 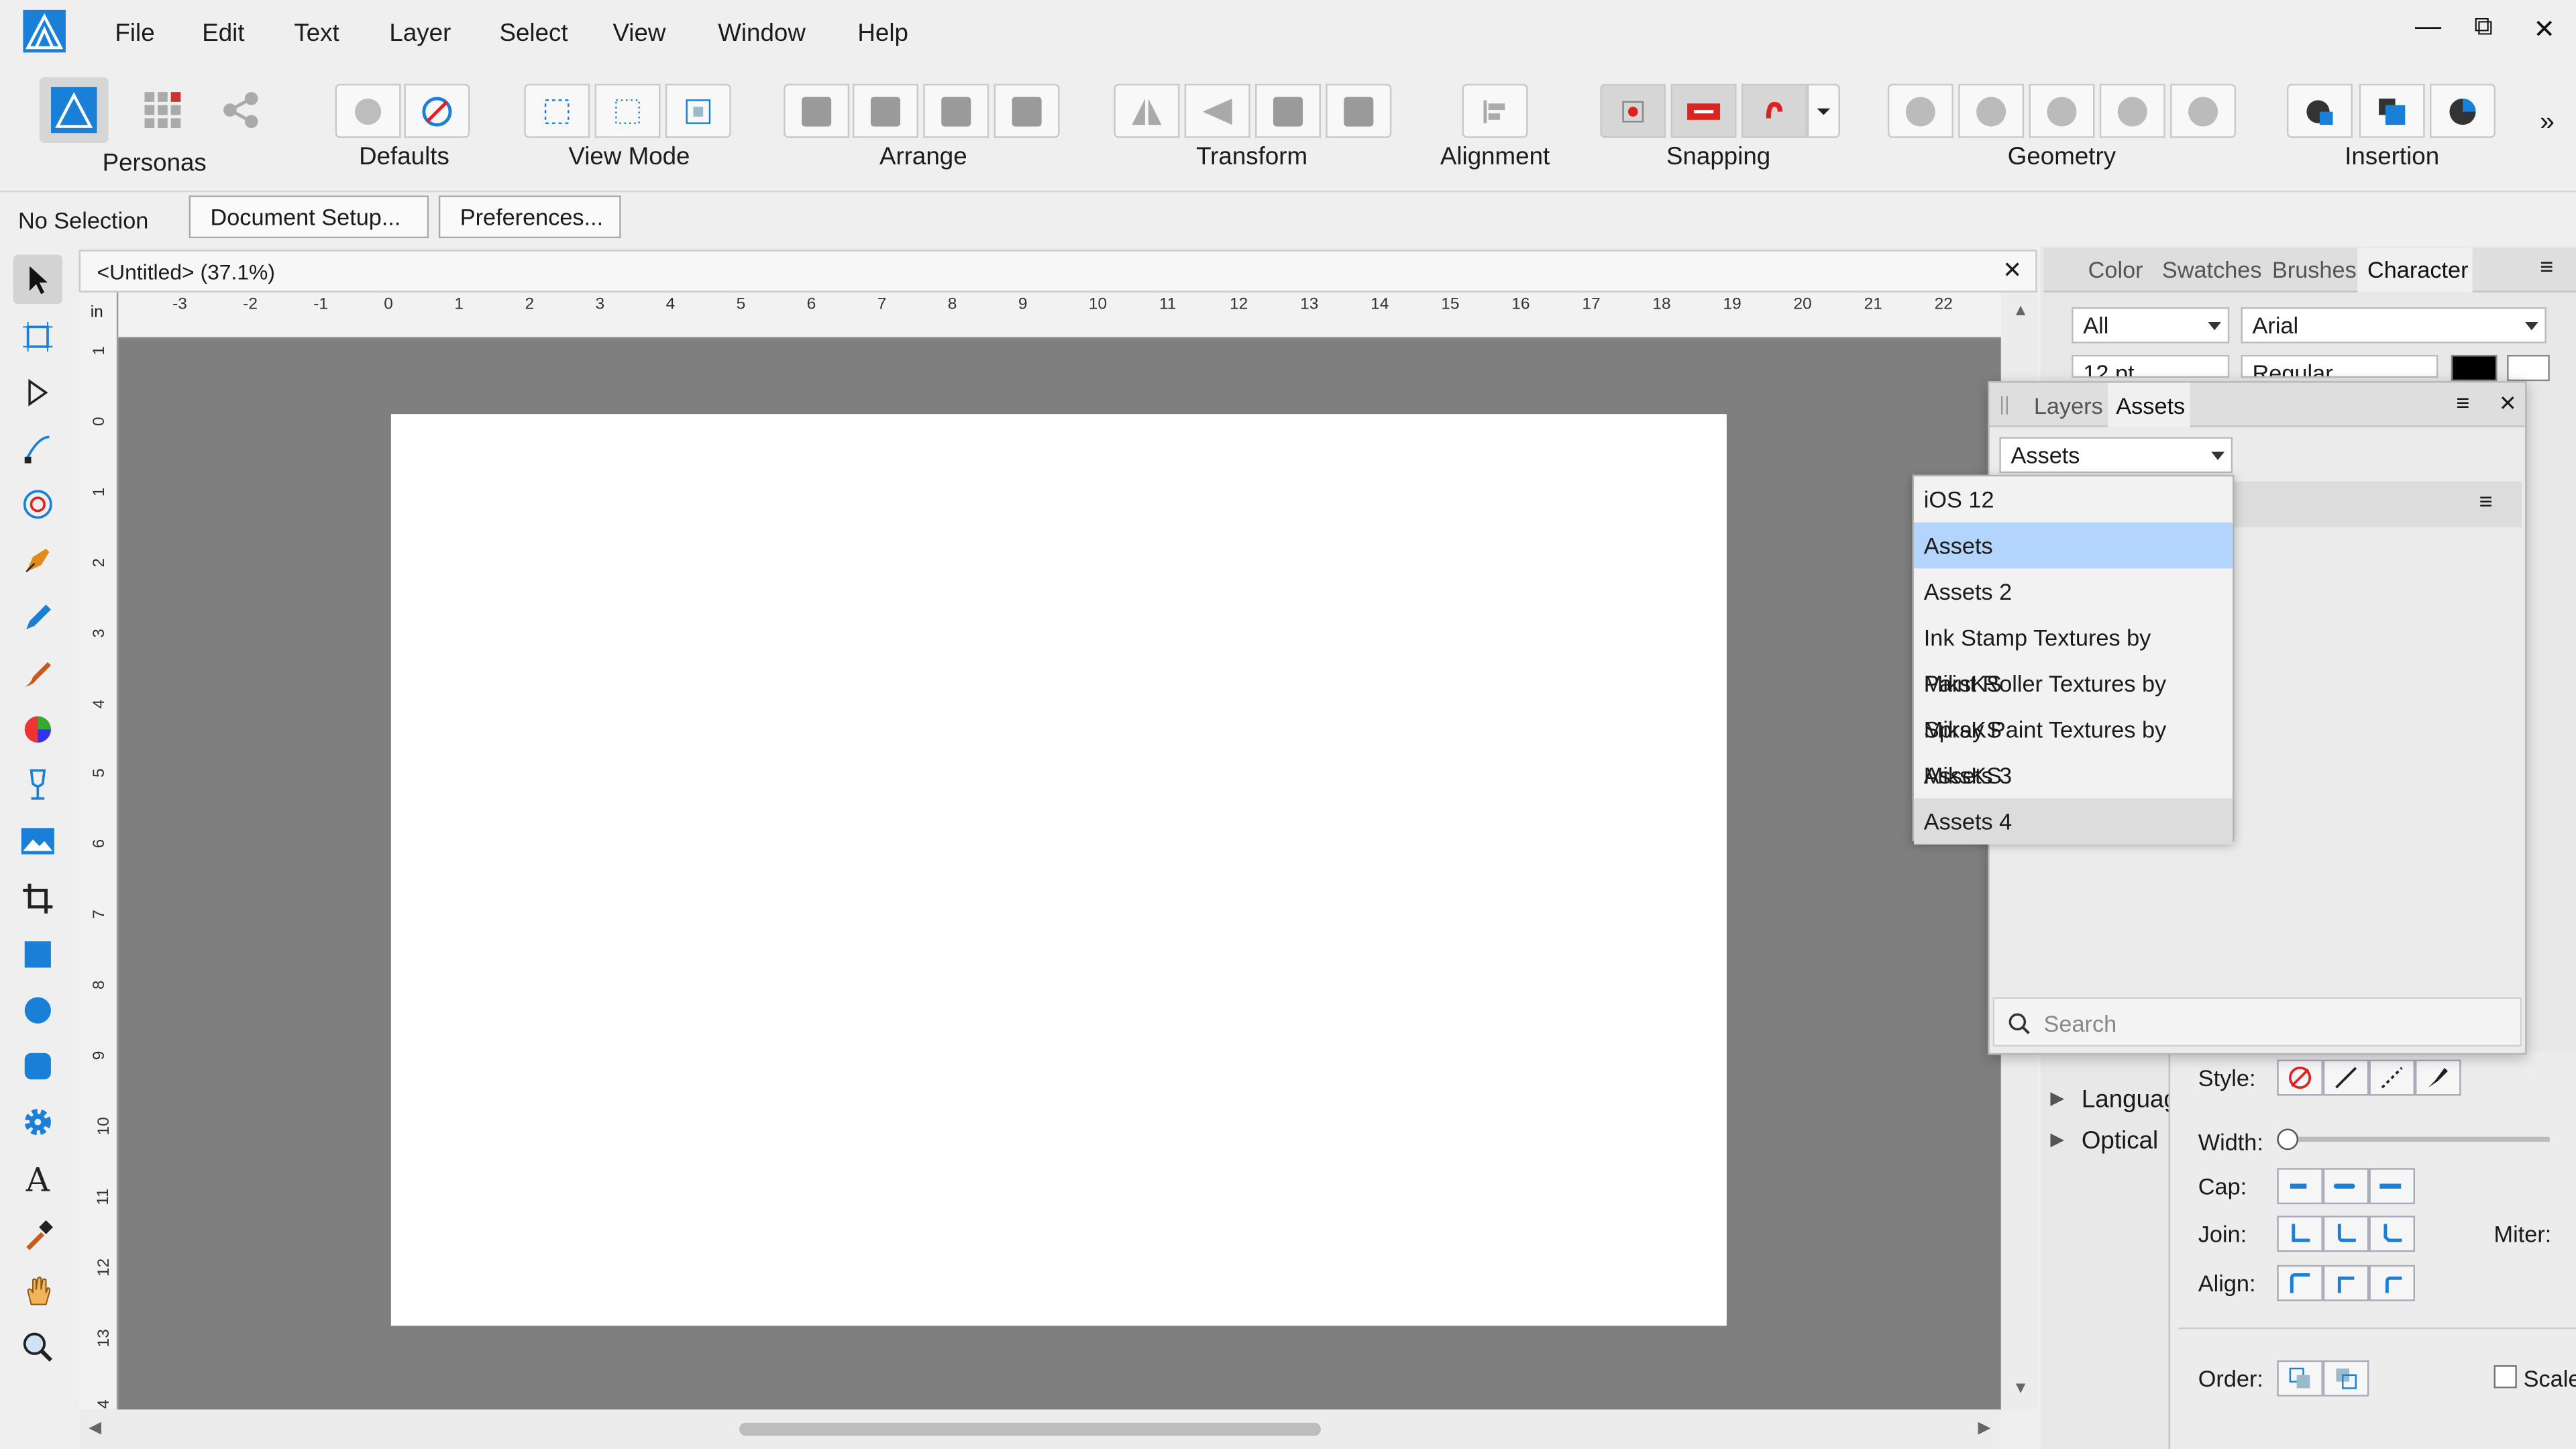 What do you see at coordinates (2300, 1186) in the screenshot?
I see `cap-butt-button` at bounding box center [2300, 1186].